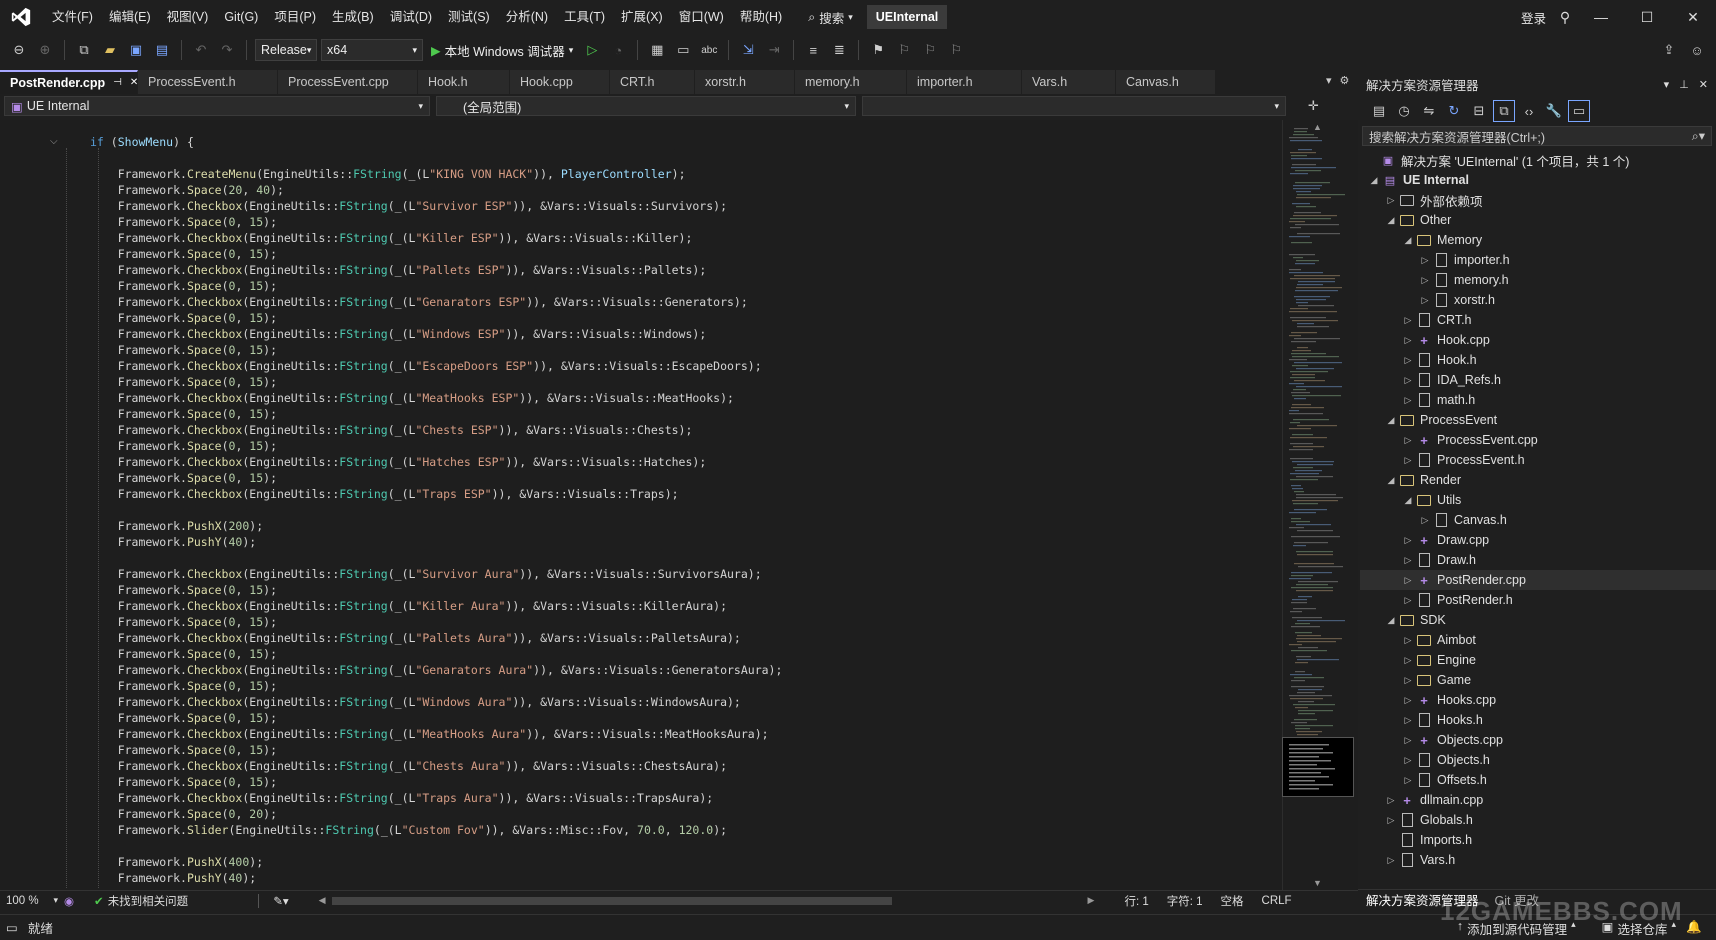 The image size is (1716, 940). I want to click on tree-item: ▷ Hook.h, so click(1538, 360).